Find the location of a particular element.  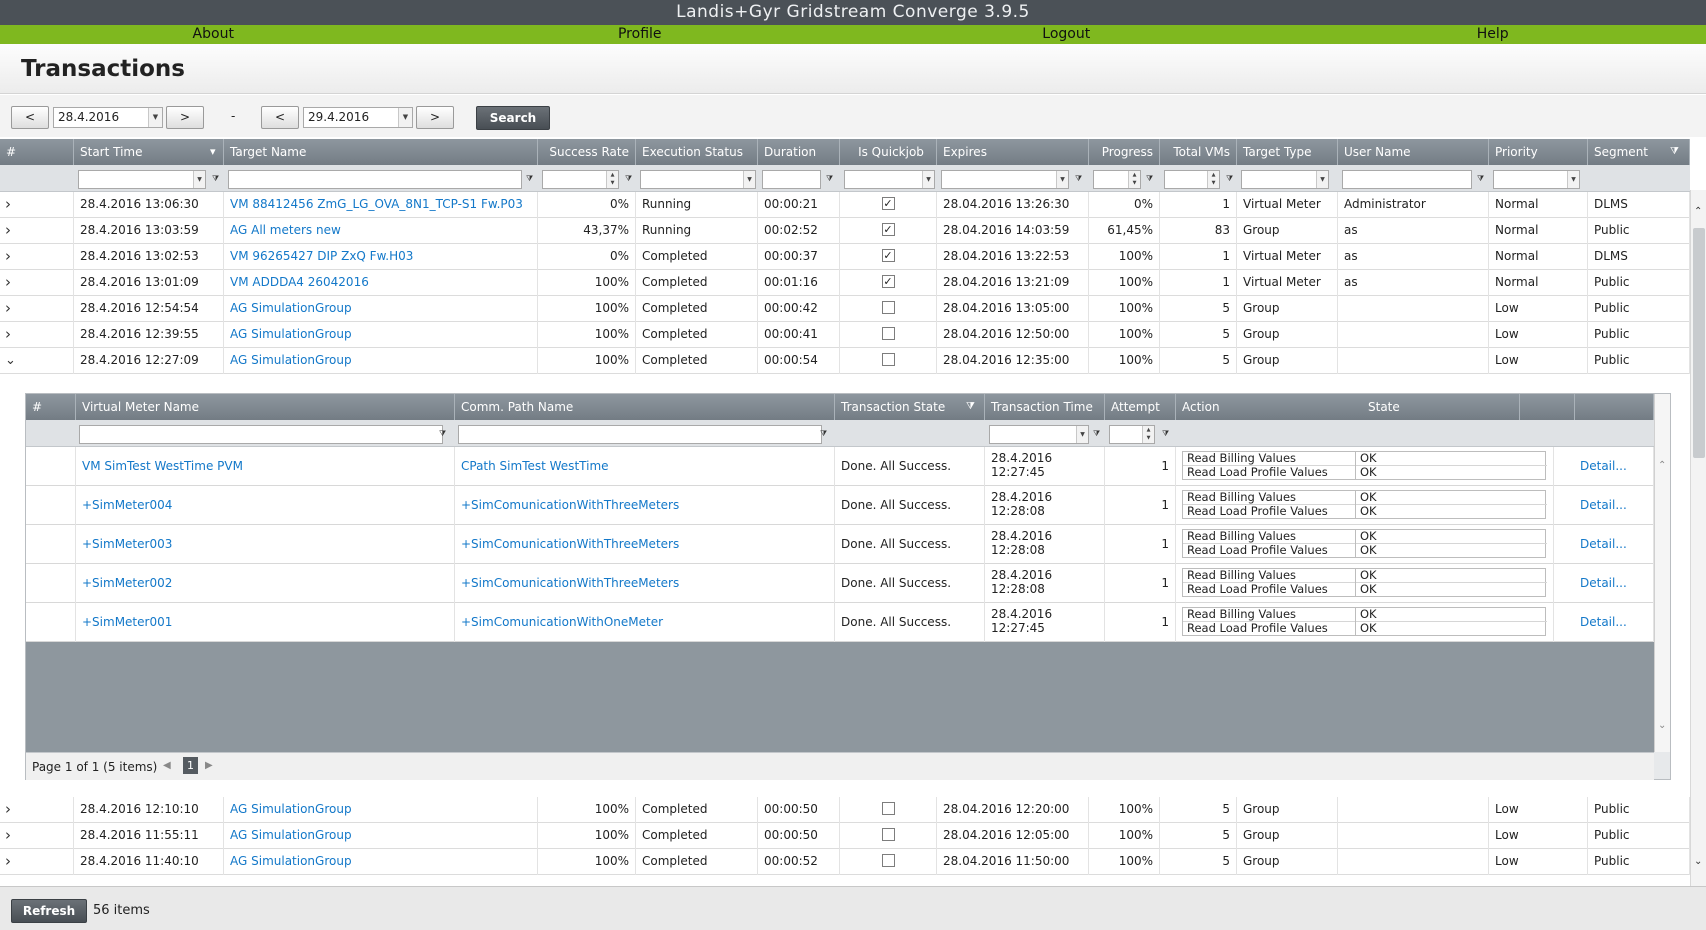

virtual-meter-name-cell: VM SimTest WestTime PVM is located at coordinates (265, 466).